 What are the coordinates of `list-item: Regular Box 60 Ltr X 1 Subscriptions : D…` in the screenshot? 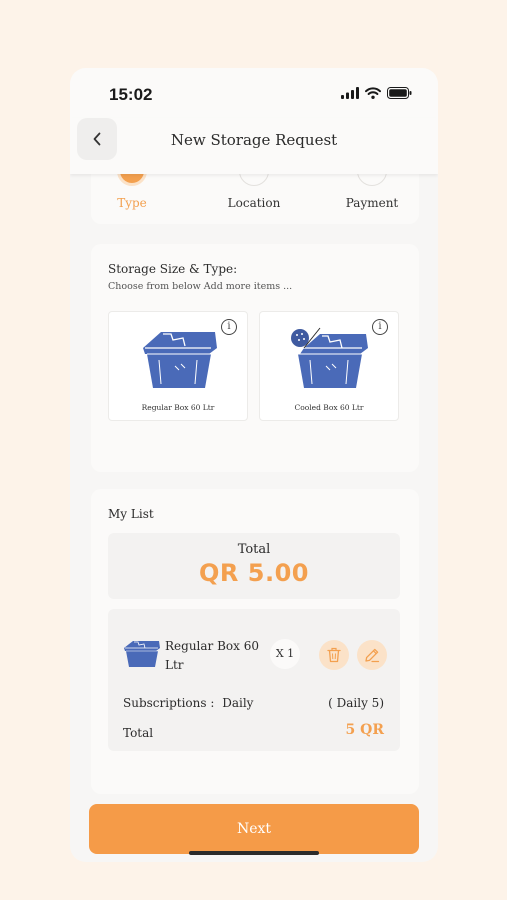 It's located at (254, 680).